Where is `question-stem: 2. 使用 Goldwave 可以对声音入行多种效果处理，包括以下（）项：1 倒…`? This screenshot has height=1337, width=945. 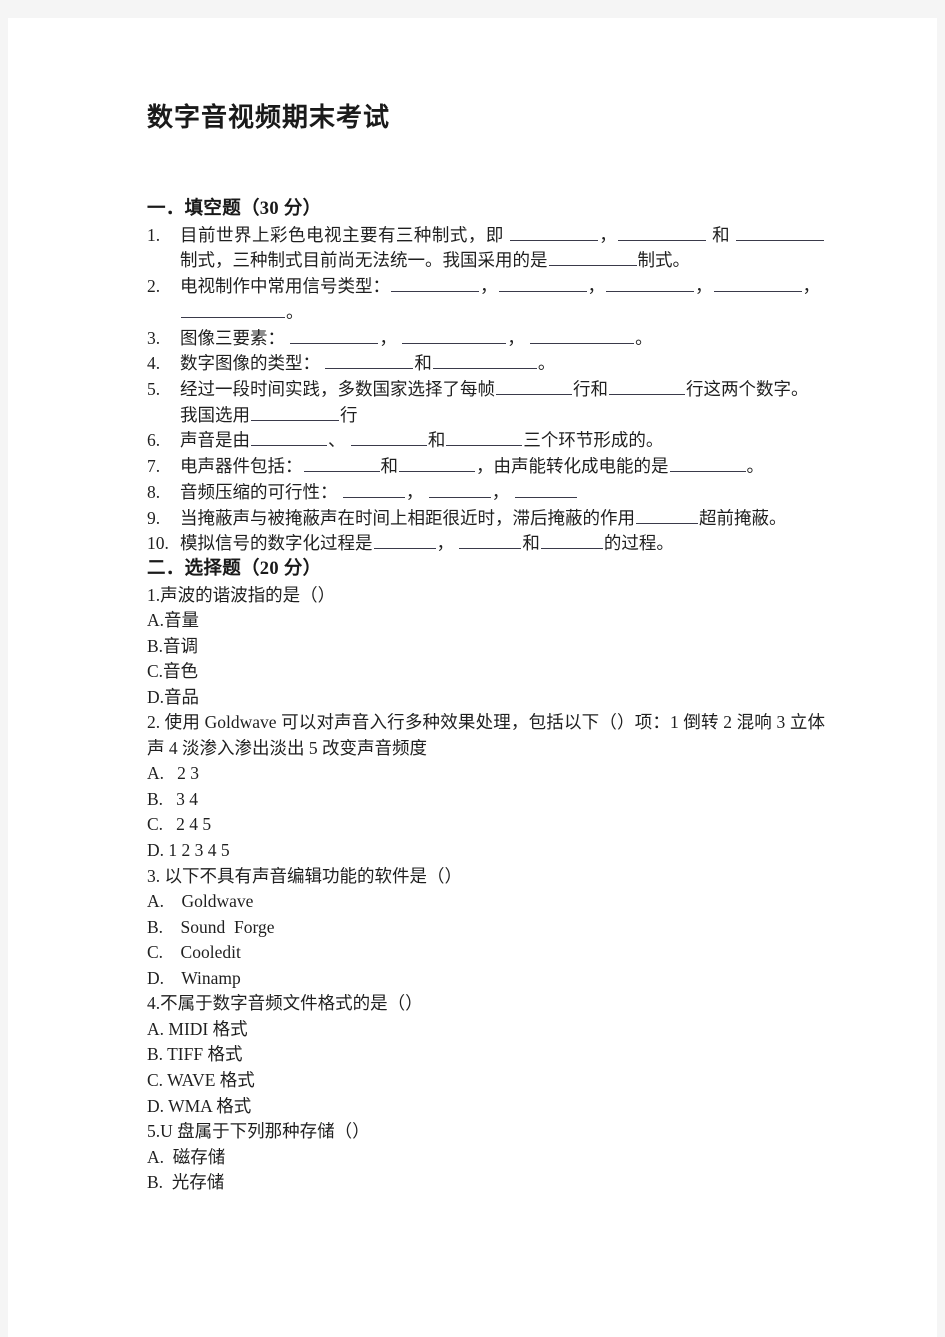
question-stem: 2. 使用 Goldwave 可以对声音入行多种效果处理，包括以下（）项：1 倒… is located at coordinates (486, 735).